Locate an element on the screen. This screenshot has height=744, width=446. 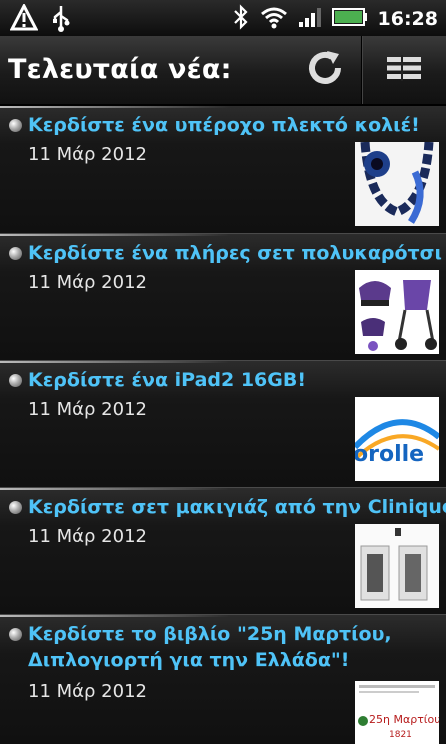
item-thumbnail-necklace is located at coordinates (397, 184).